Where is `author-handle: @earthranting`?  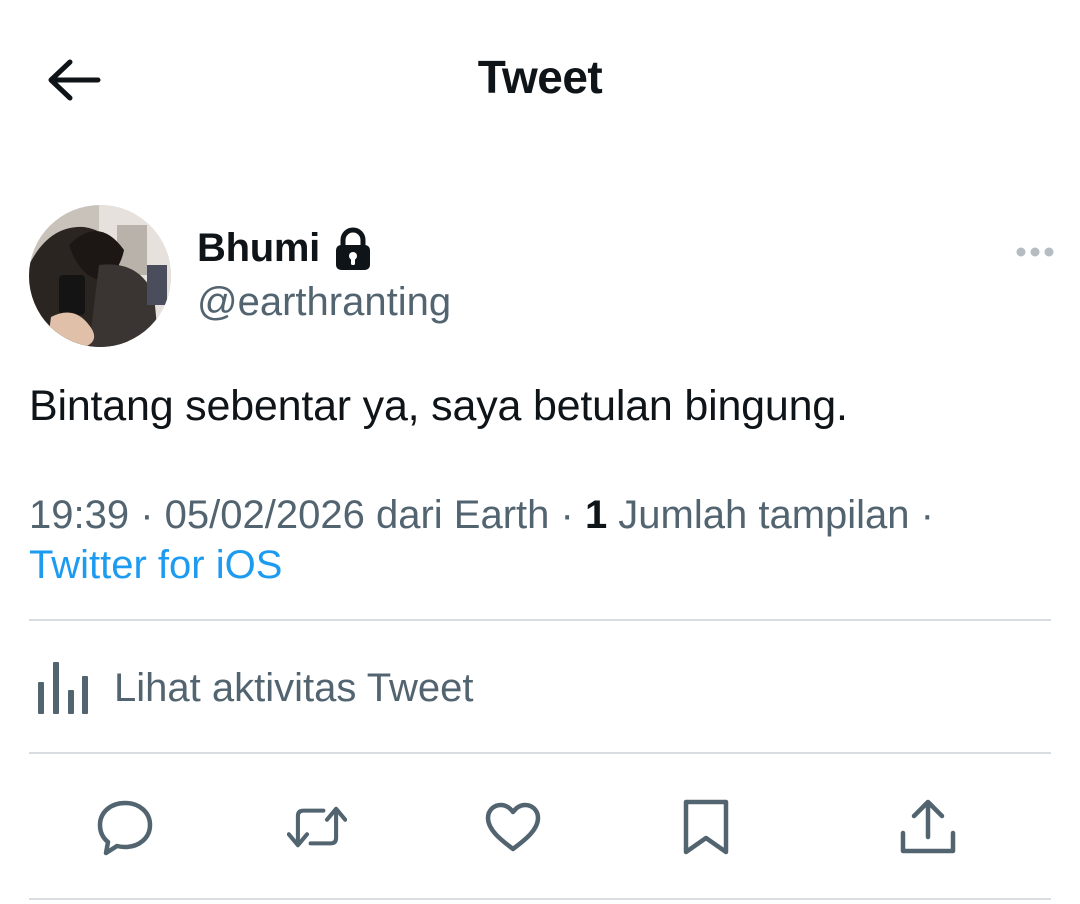
author-handle: @earthranting is located at coordinates (324, 302).